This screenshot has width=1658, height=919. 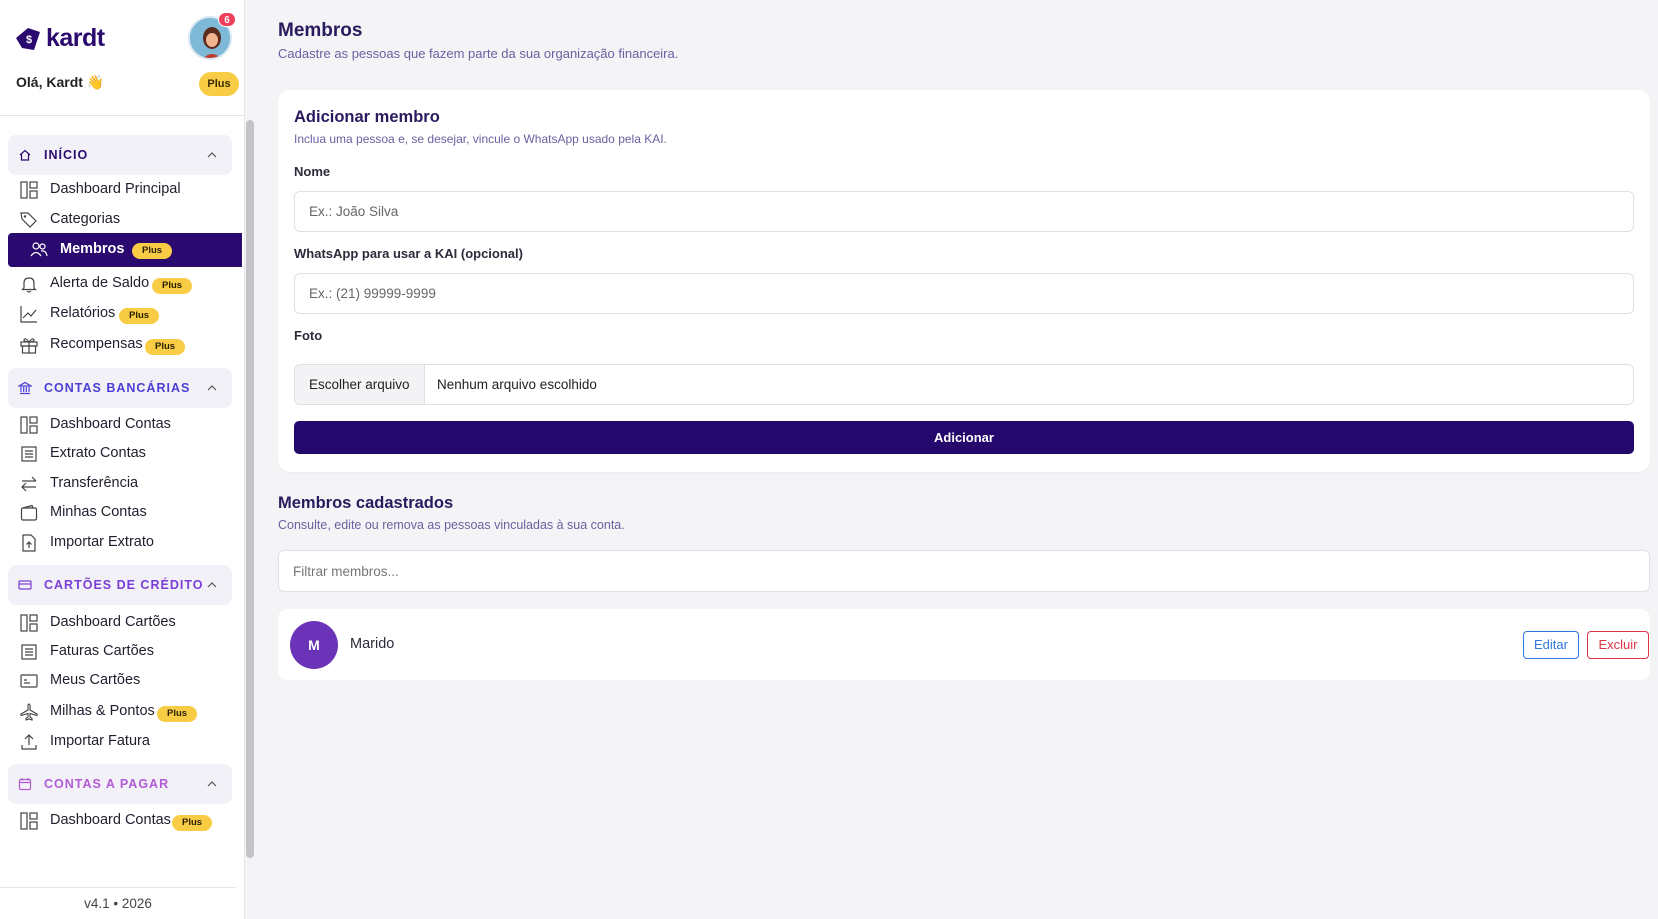 I want to click on sidebar-item-dashboard-cartoes: Dashboard Cartões, so click(x=125, y=622).